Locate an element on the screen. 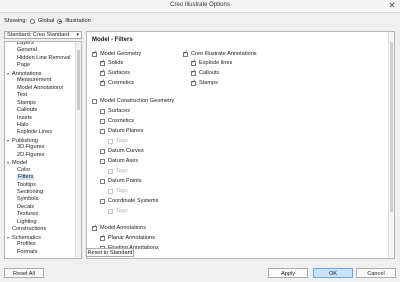 The width and height of the screenshot is (400, 282). tree-item-measurement: Measurement is located at coordinates (34, 80).